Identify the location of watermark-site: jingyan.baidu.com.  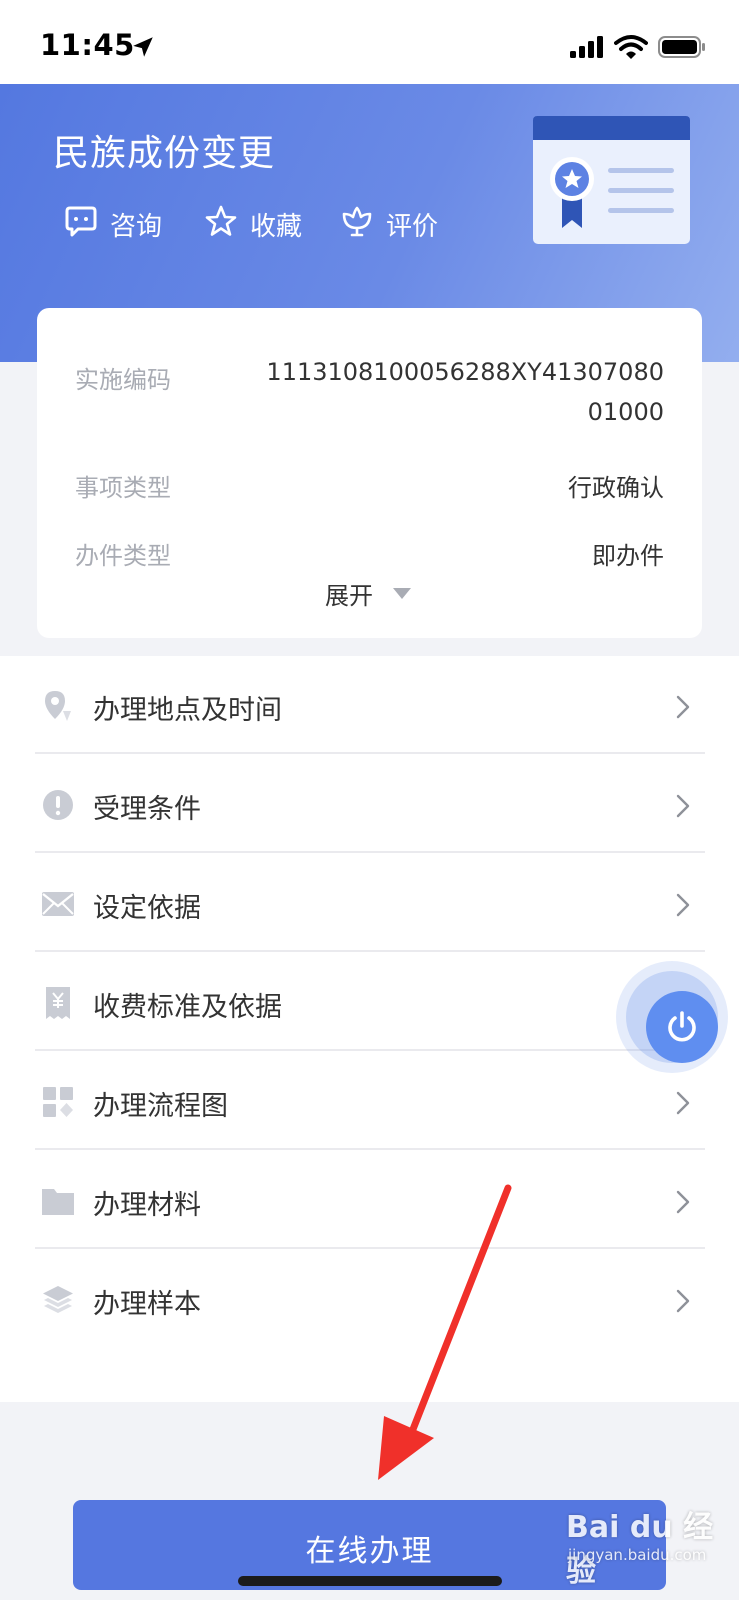
(637, 1555).